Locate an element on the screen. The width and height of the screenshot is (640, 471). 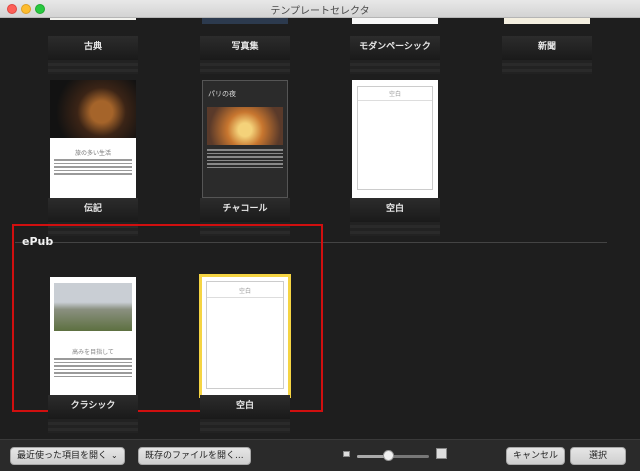
bottom-toolbar: 最近使った項目を開く ⌄ 既存のファイルを開く... キャンセル 選択 is located at coordinates (320, 455).